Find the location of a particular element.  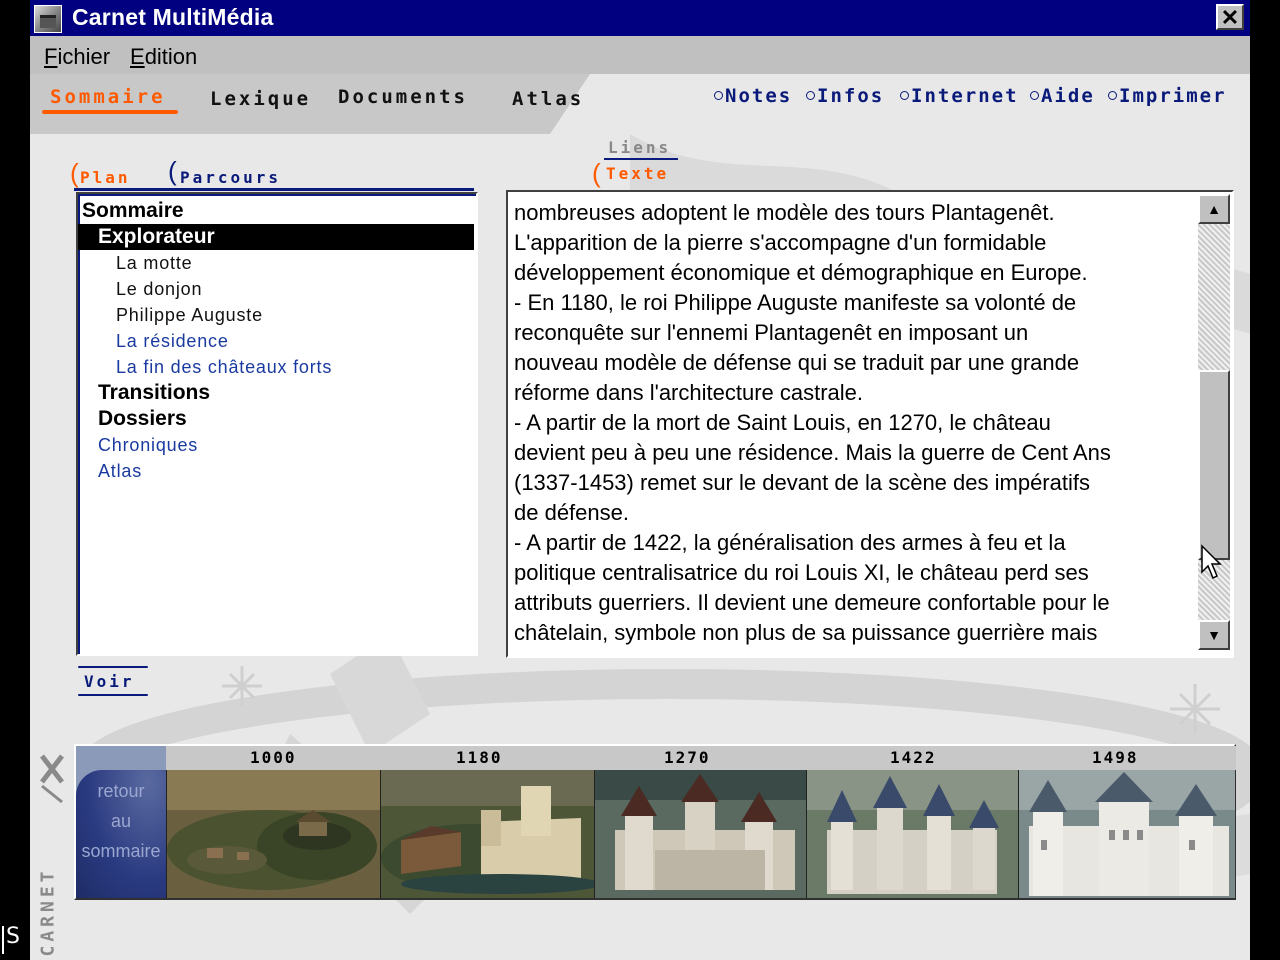

nav-lexique: Lexique is located at coordinates (260, 99).